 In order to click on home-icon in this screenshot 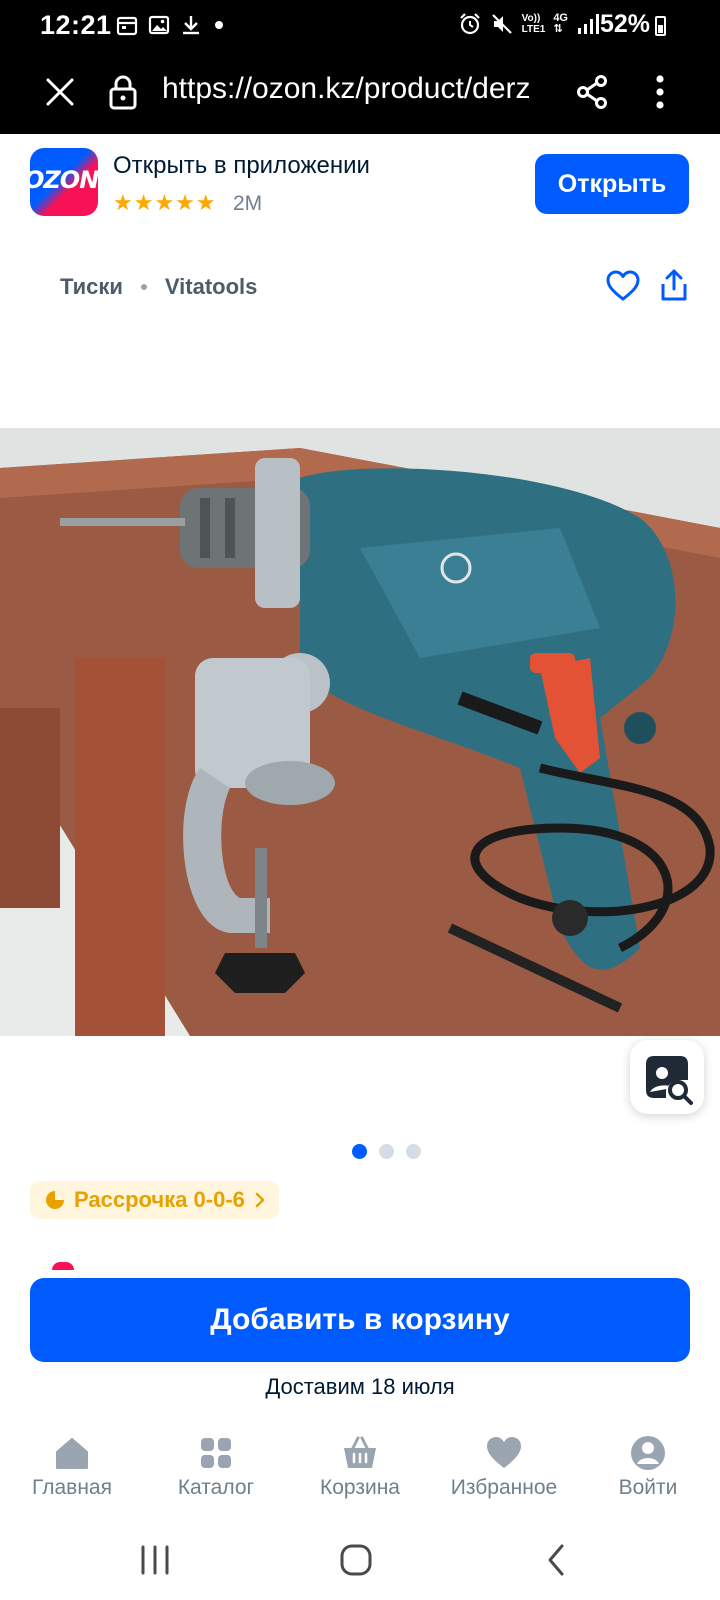, I will do `click(72, 1453)`.